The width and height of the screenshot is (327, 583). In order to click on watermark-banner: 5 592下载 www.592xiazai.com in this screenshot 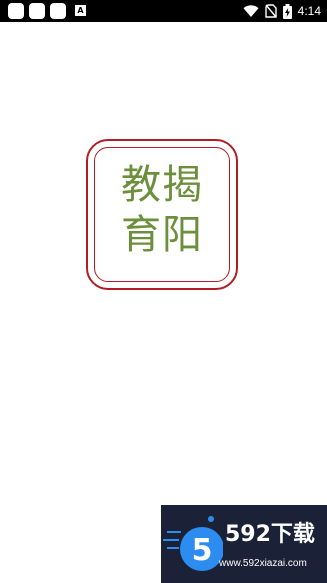, I will do `click(244, 544)`.